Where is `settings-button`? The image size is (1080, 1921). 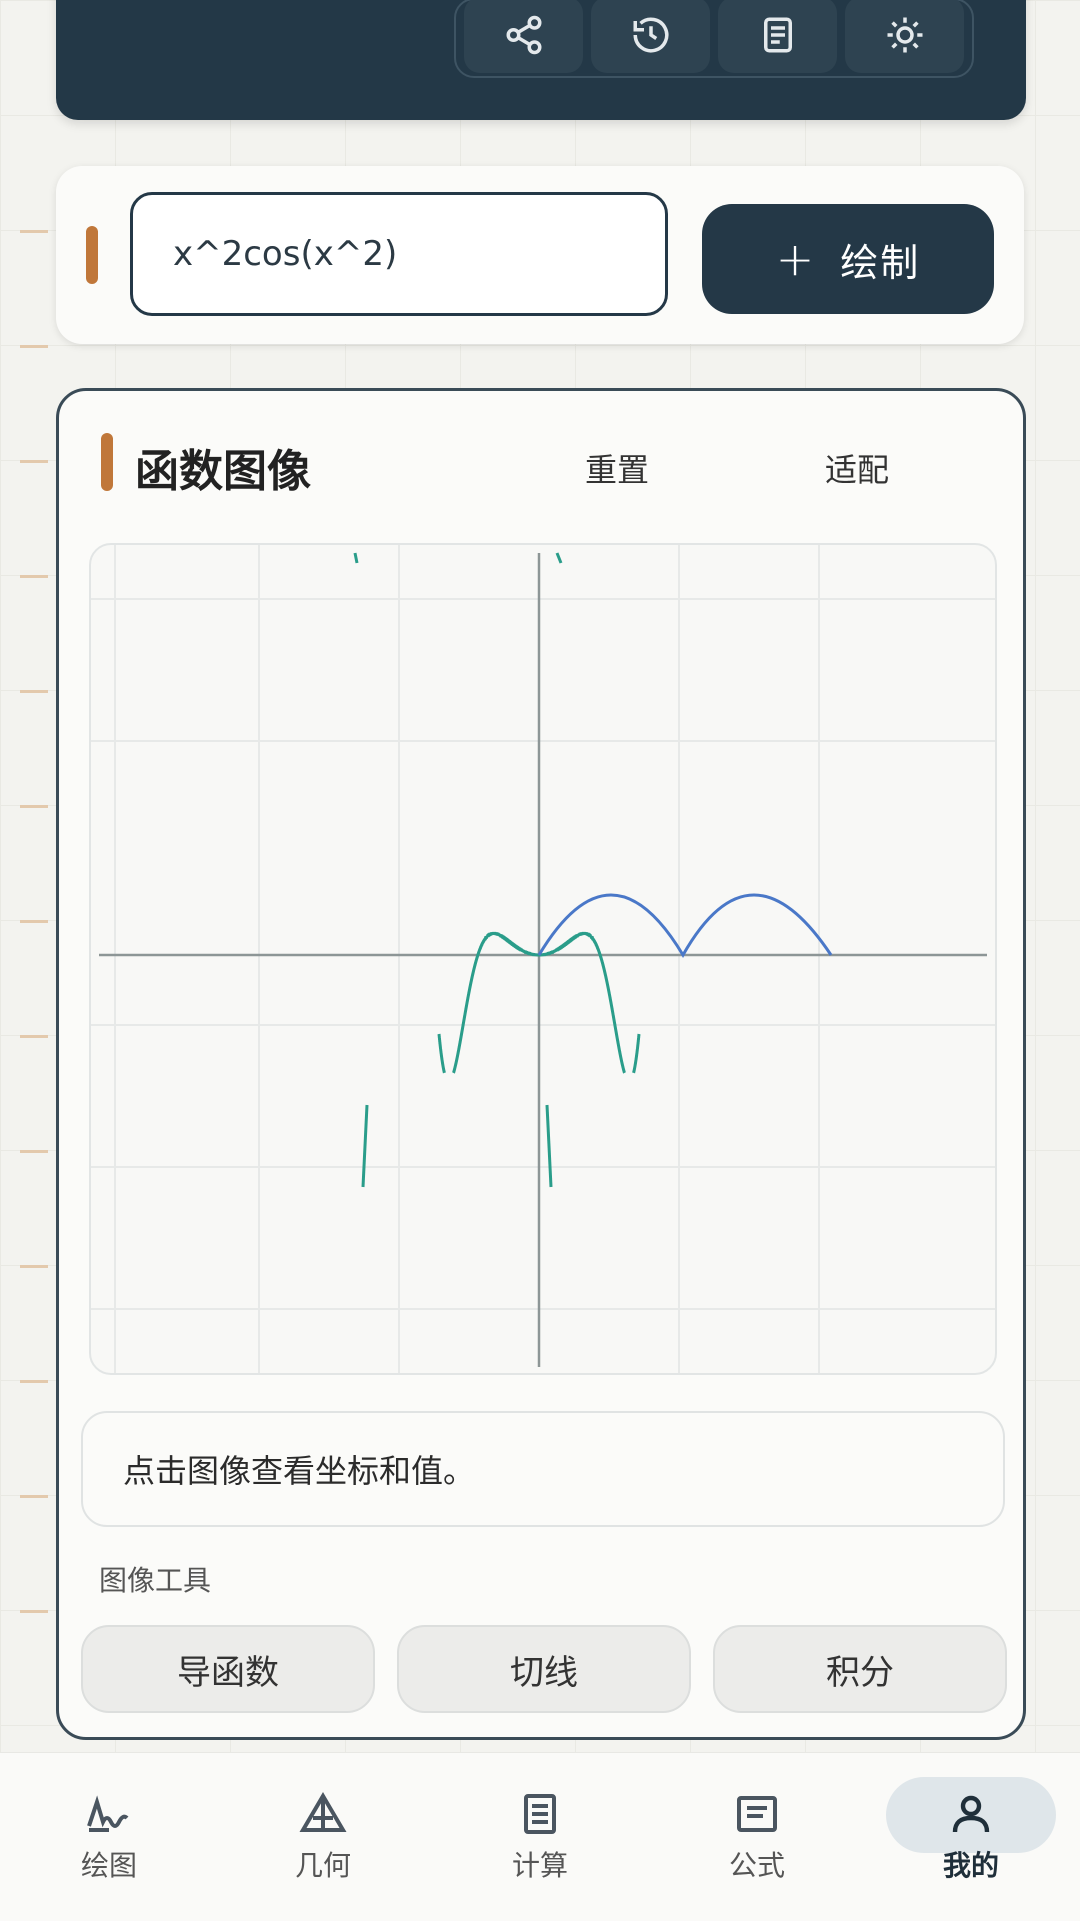 settings-button is located at coordinates (904, 36).